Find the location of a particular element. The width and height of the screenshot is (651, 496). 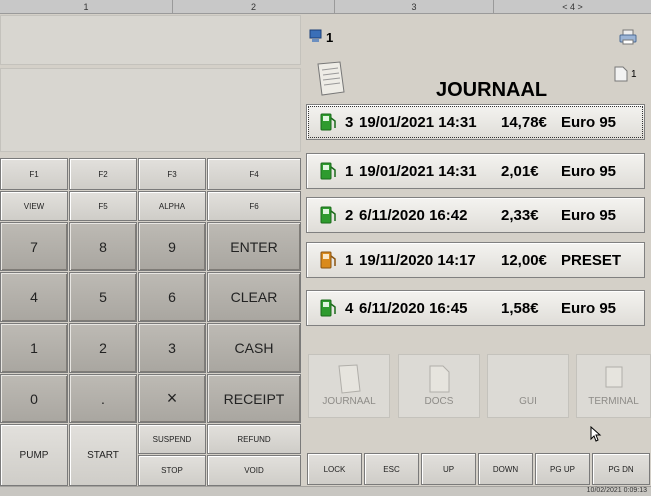

transaction-datetime: 6/11/2020 16:42 is located at coordinates (413, 215).